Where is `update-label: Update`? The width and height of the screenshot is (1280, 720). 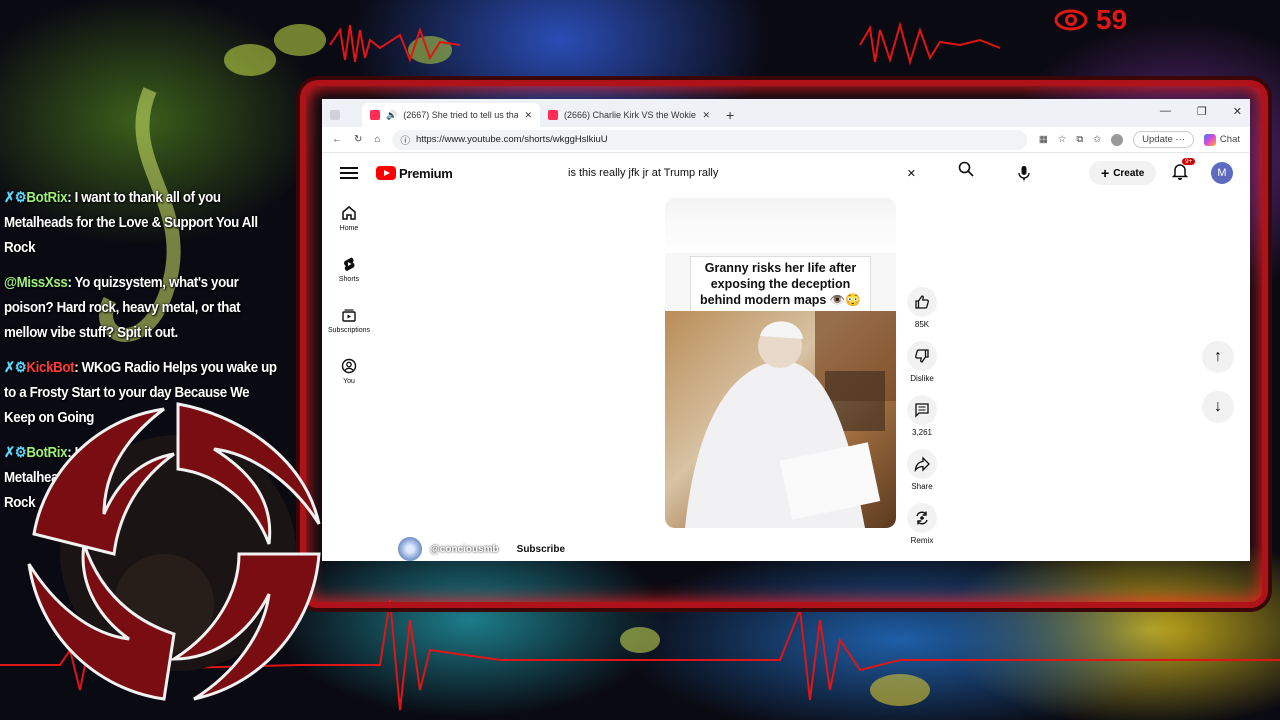 update-label: Update is located at coordinates (1157, 139).